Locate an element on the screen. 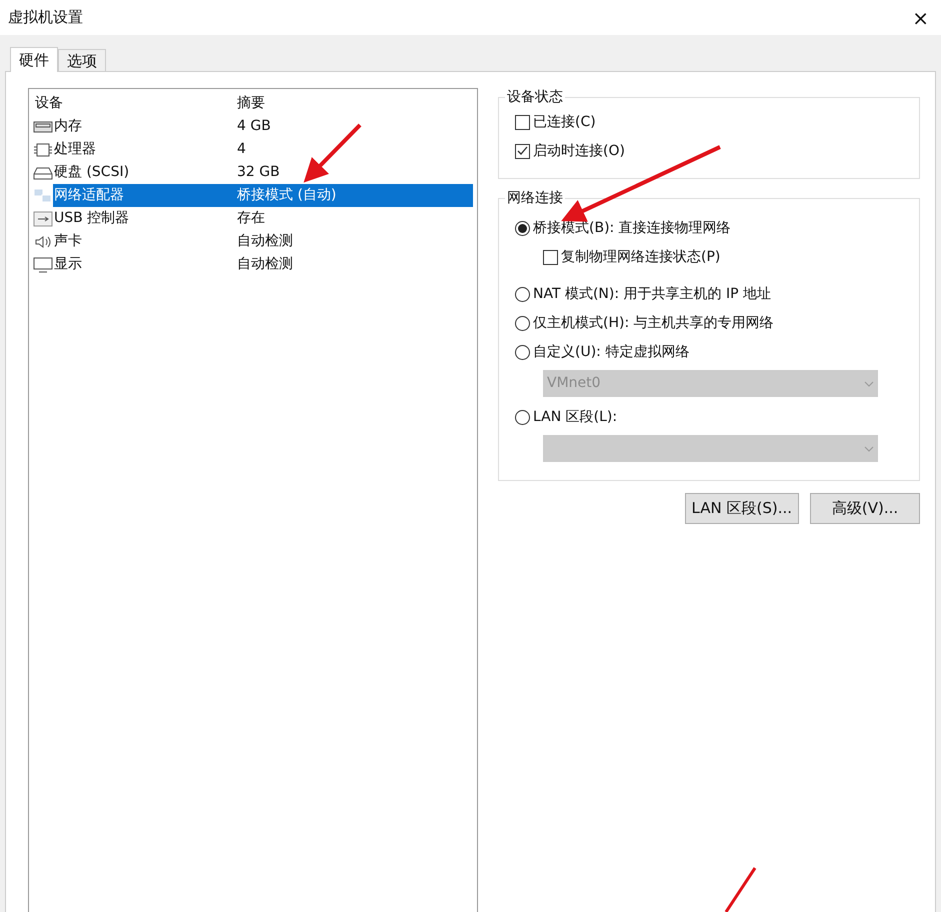 This screenshot has width=941, height=912. device-name: 网络适配器 is located at coordinates (144, 195).